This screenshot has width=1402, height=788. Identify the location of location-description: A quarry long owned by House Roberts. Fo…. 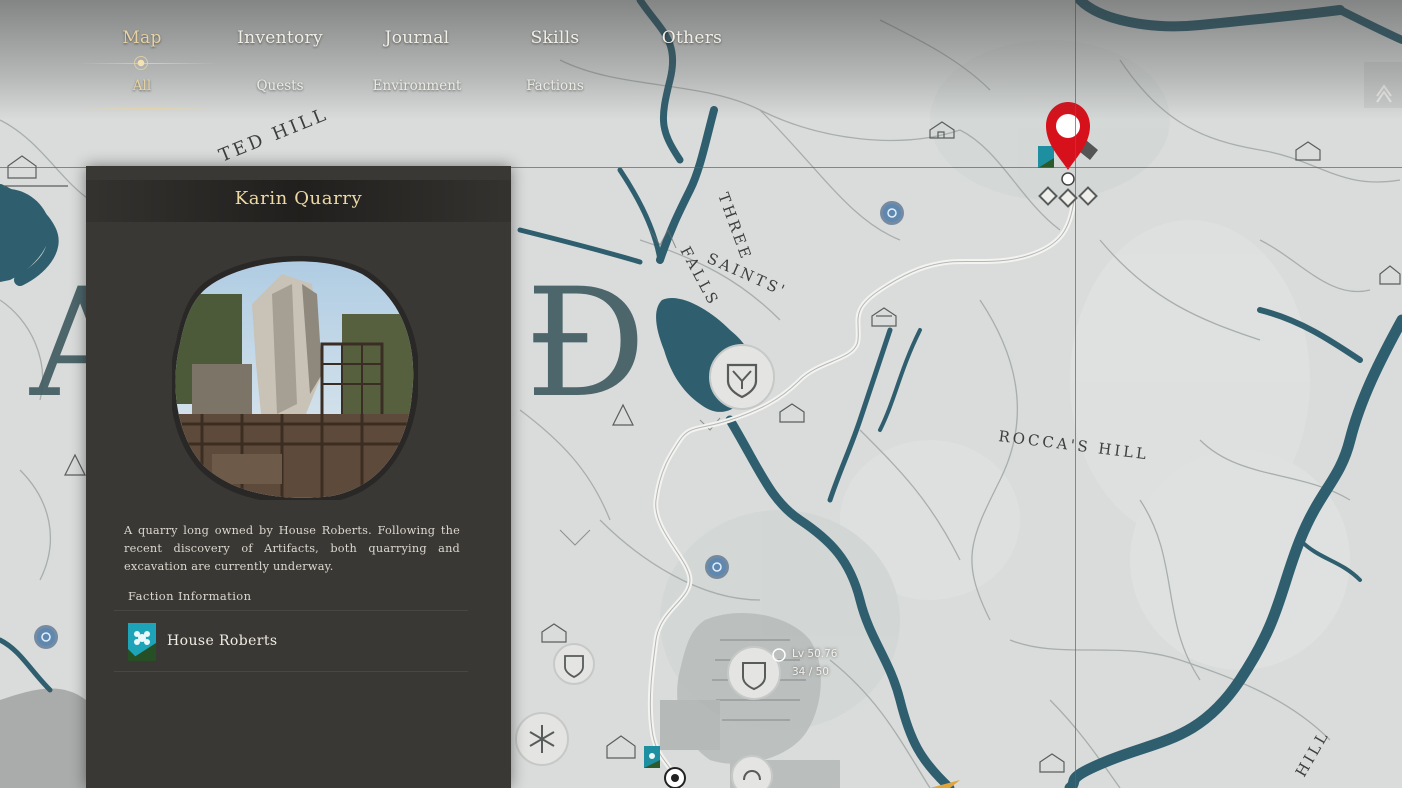
(292, 548).